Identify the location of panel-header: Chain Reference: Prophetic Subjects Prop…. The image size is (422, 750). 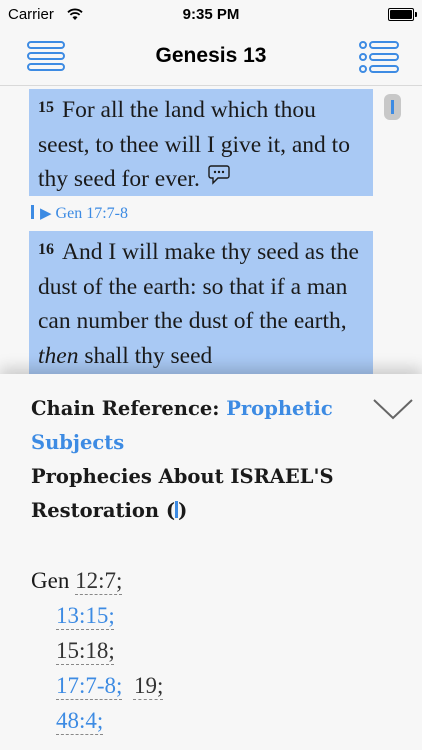
(196, 460).